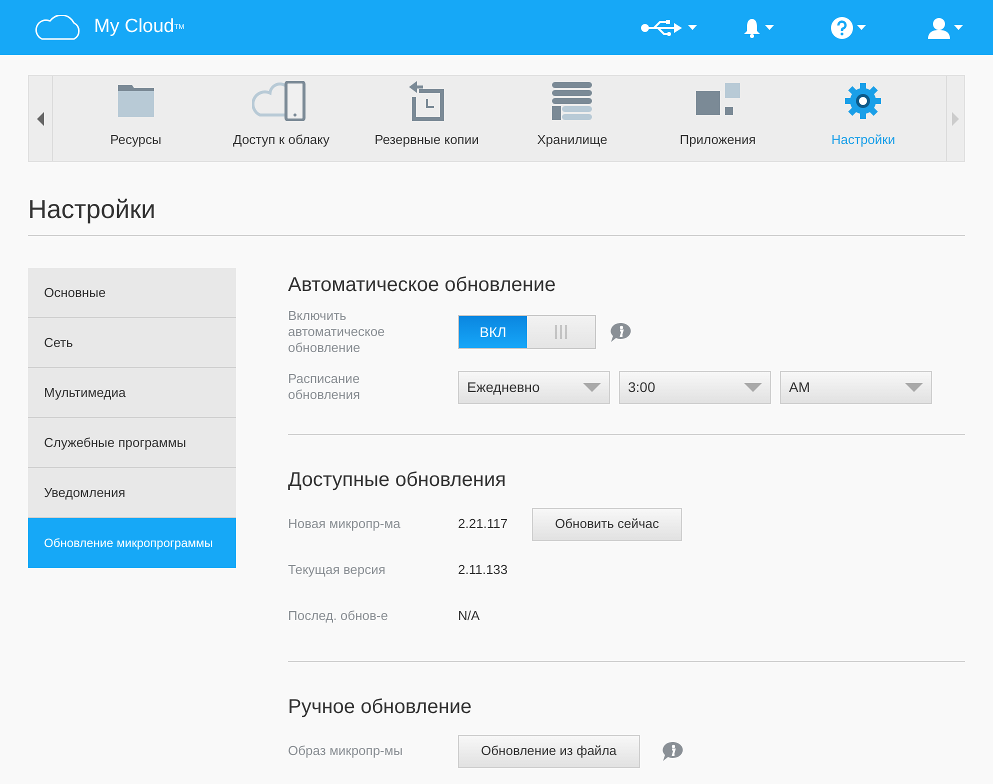 Image resolution: width=993 pixels, height=784 pixels. Describe the element at coordinates (338, 616) in the screenshot. I see `field-label: Послед. обнов-е` at that location.